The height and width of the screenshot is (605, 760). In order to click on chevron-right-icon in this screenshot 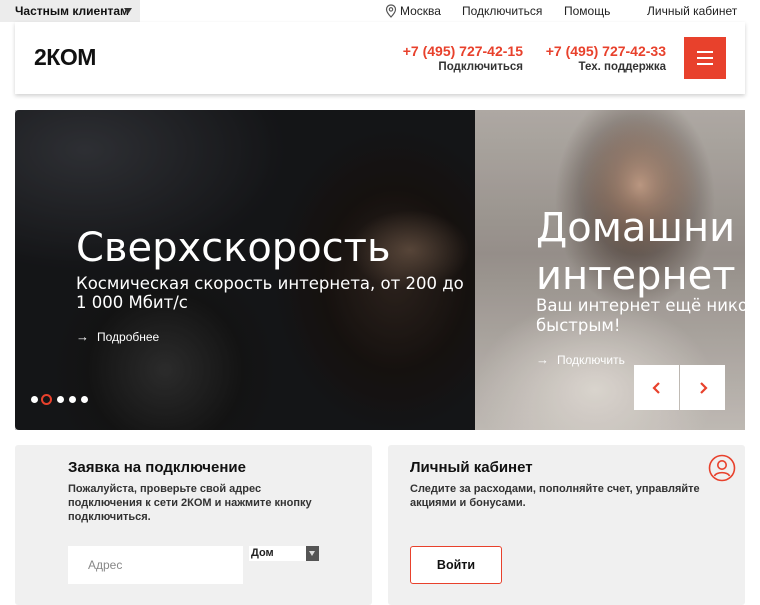, I will do `click(703, 387)`.